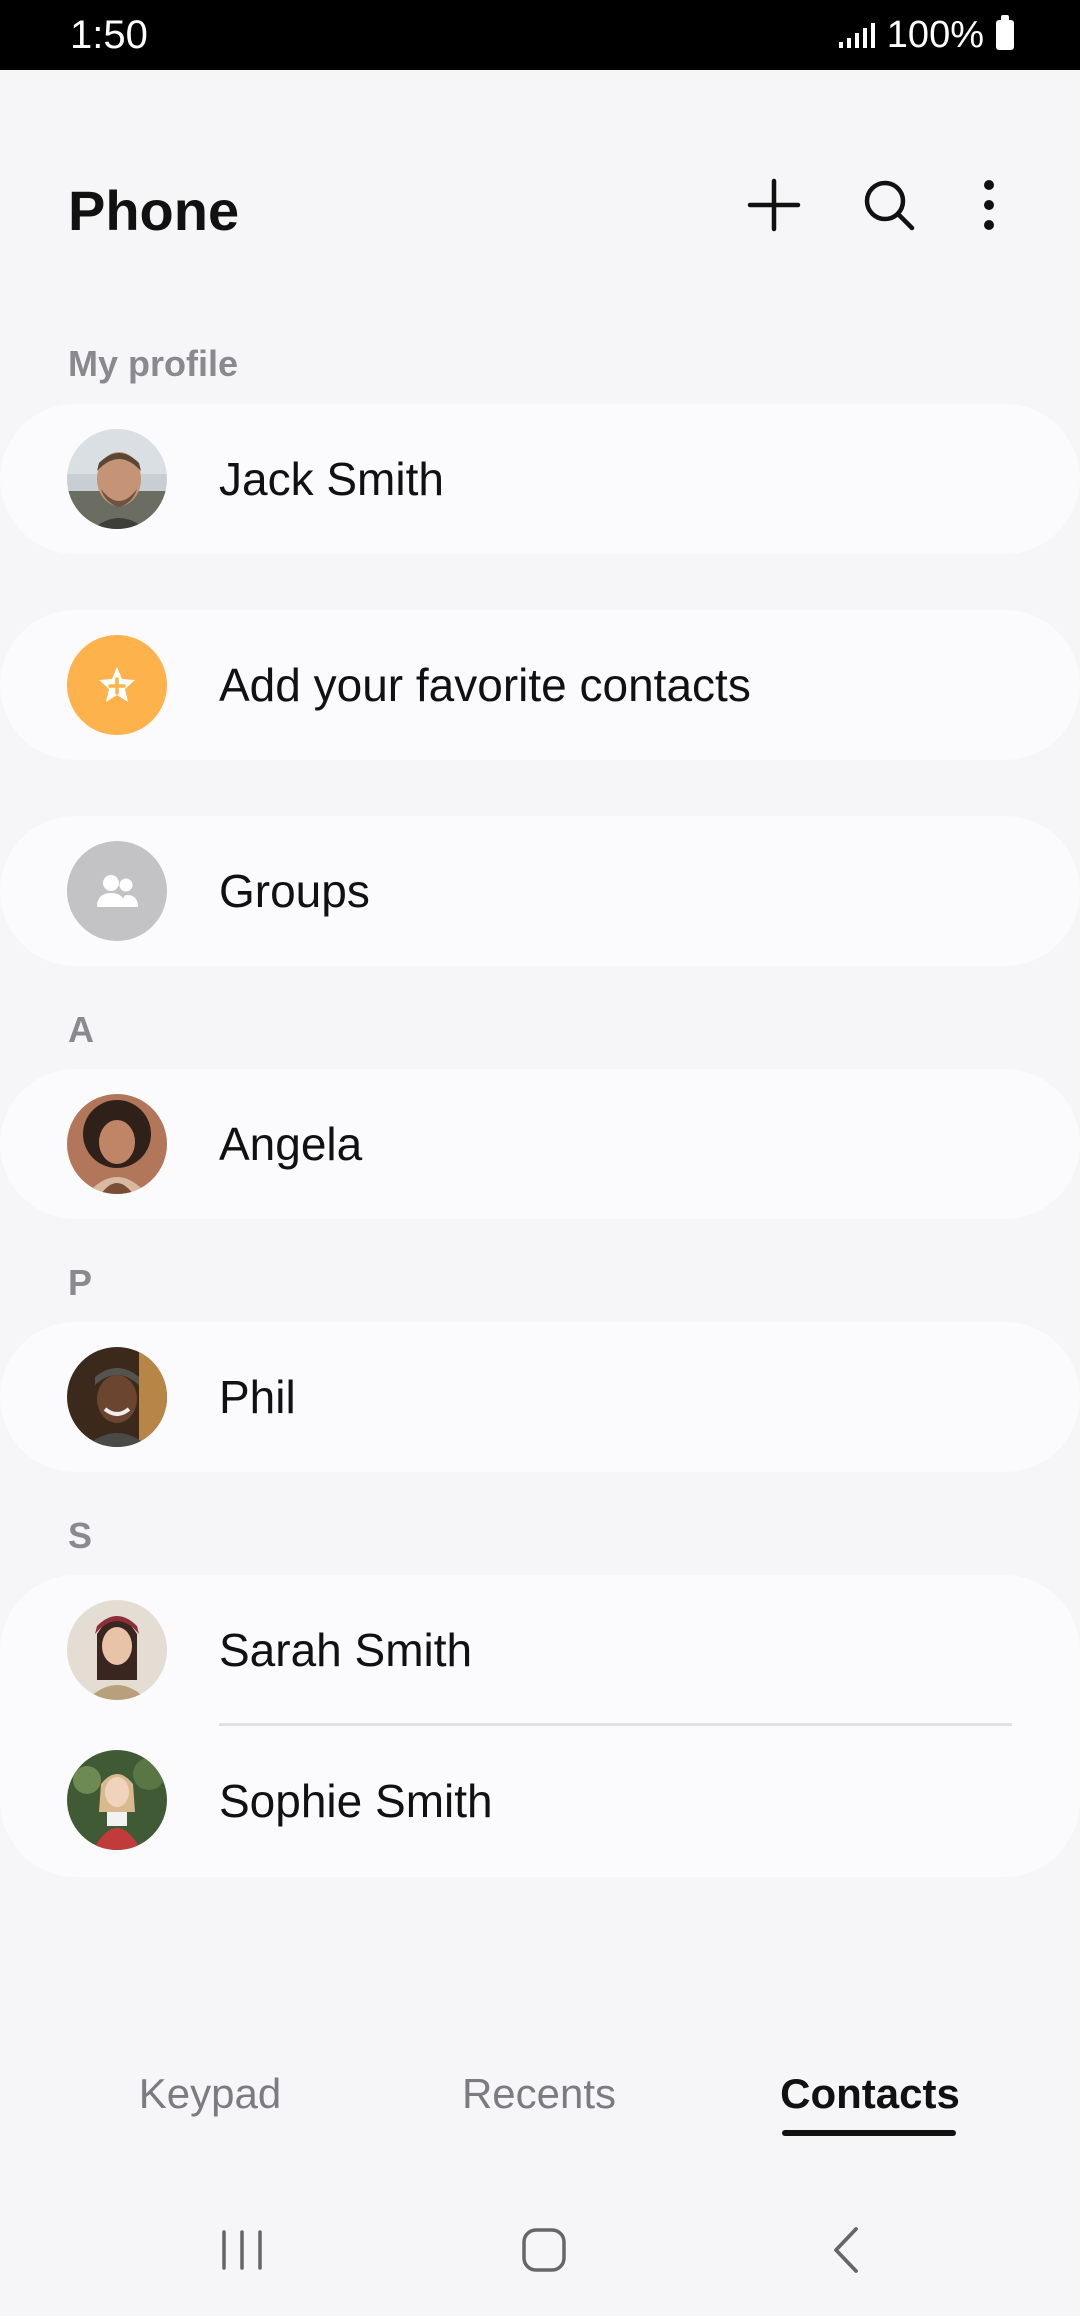 The image size is (1080, 2316). I want to click on contacts-card-s: Sarah Smith Sophie Smith, so click(540, 1726).